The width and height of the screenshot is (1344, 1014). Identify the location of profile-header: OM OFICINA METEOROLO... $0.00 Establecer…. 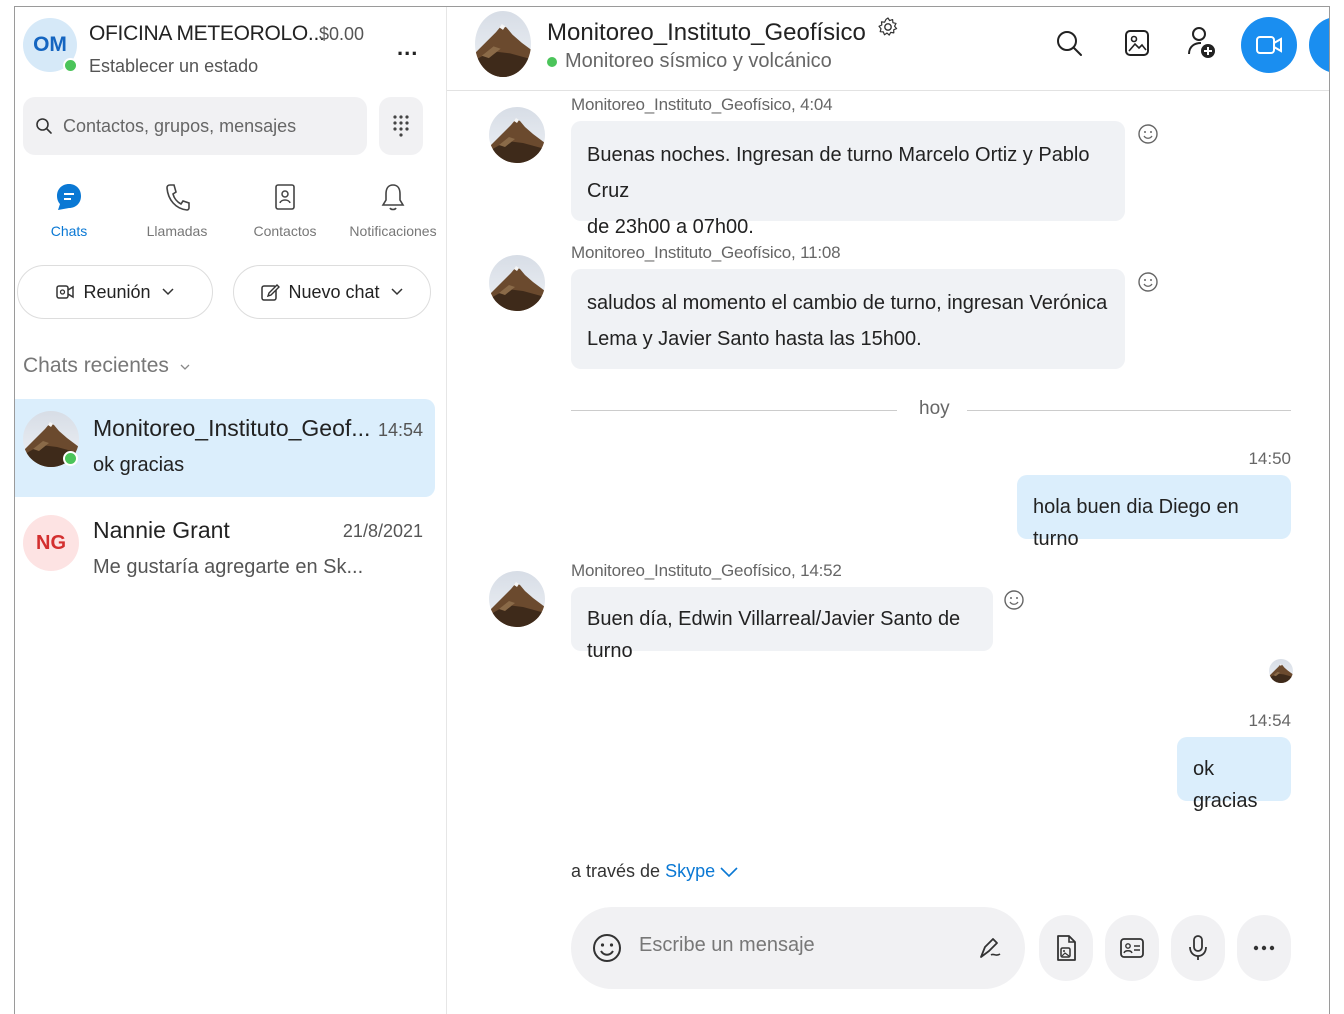
(228, 46).